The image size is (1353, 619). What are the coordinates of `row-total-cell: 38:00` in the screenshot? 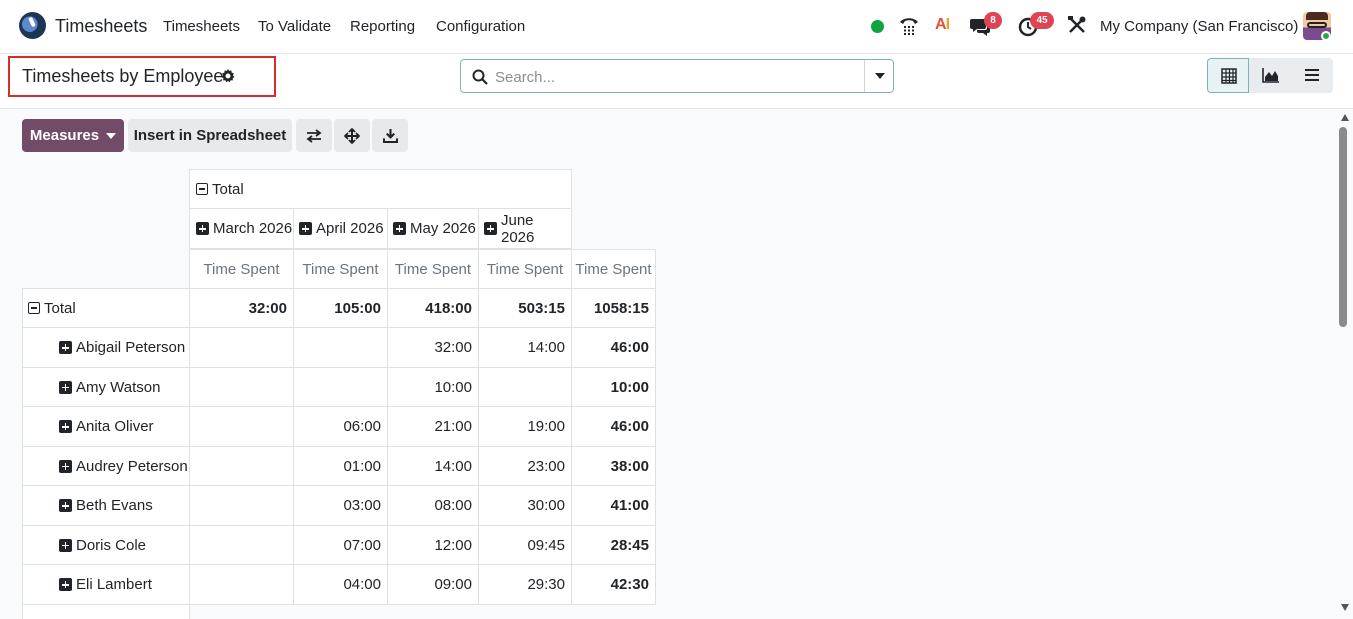 It's located at (614, 466).